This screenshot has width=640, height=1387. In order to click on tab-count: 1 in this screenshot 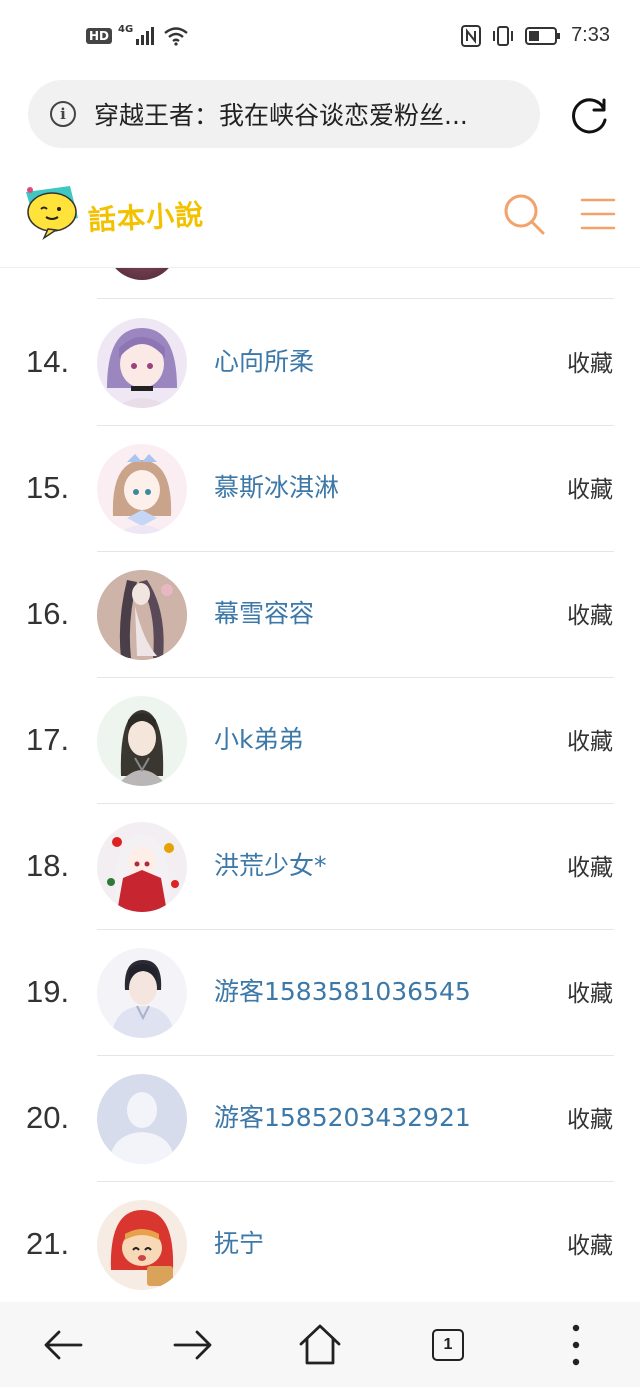, I will do `click(448, 1345)`.